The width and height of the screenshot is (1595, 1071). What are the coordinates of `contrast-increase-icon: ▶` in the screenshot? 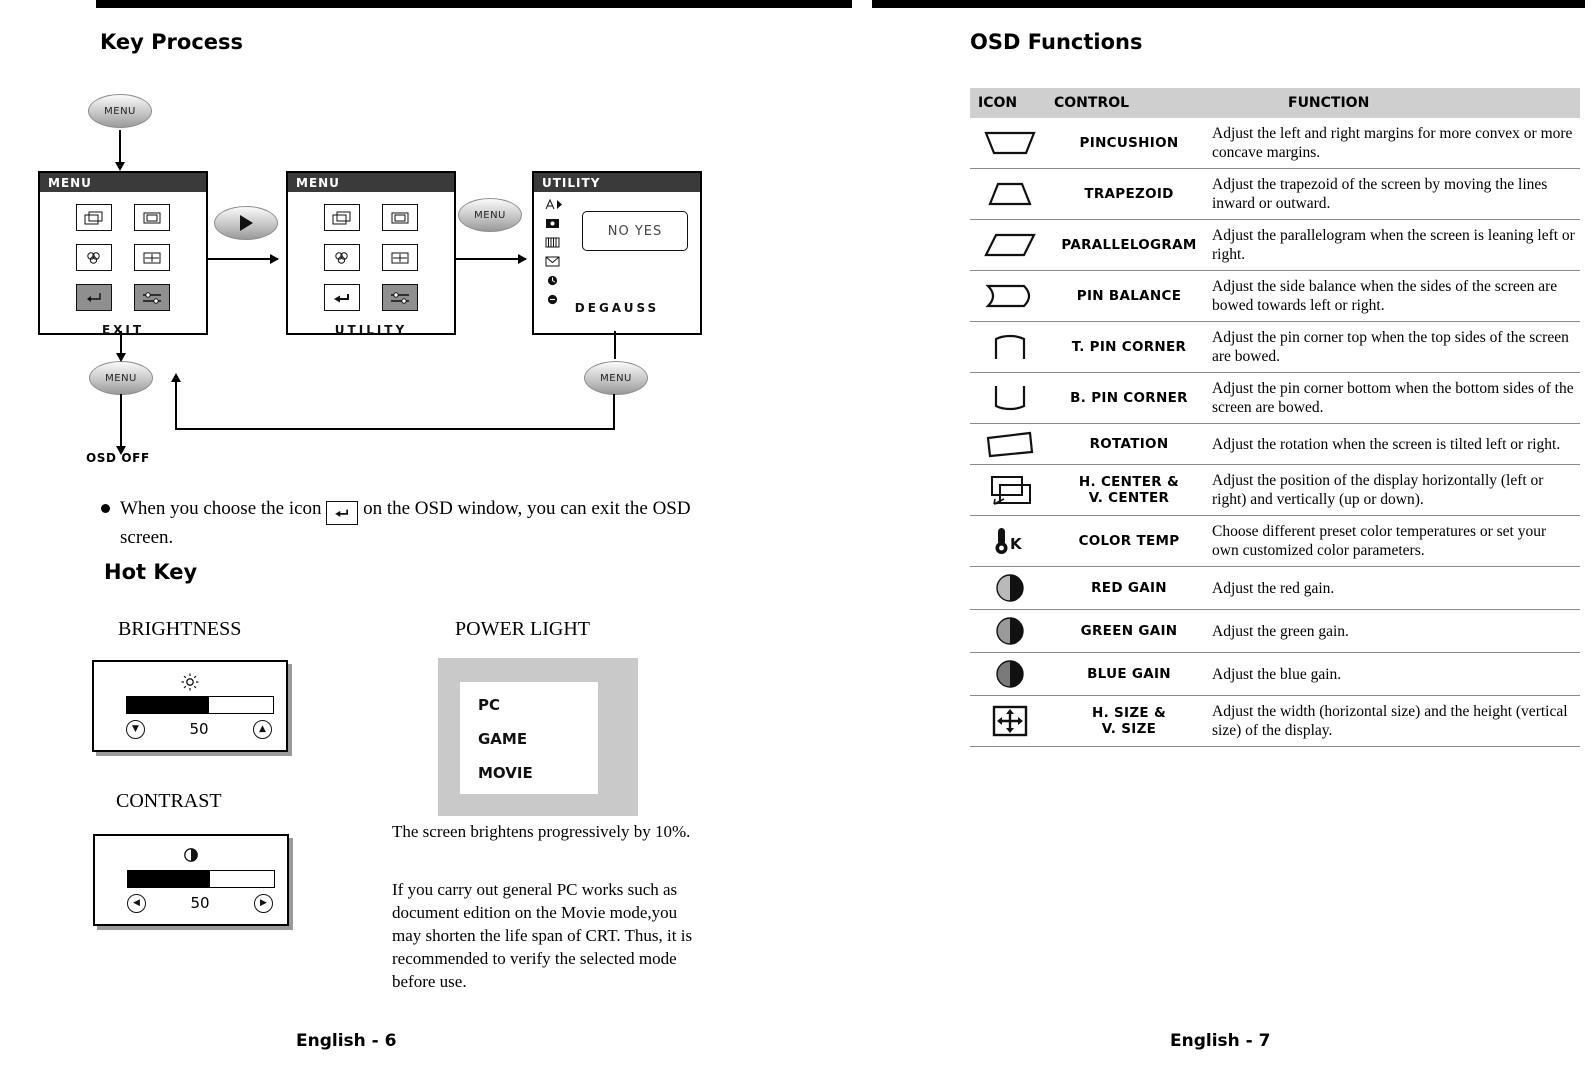 It's located at (263, 903).